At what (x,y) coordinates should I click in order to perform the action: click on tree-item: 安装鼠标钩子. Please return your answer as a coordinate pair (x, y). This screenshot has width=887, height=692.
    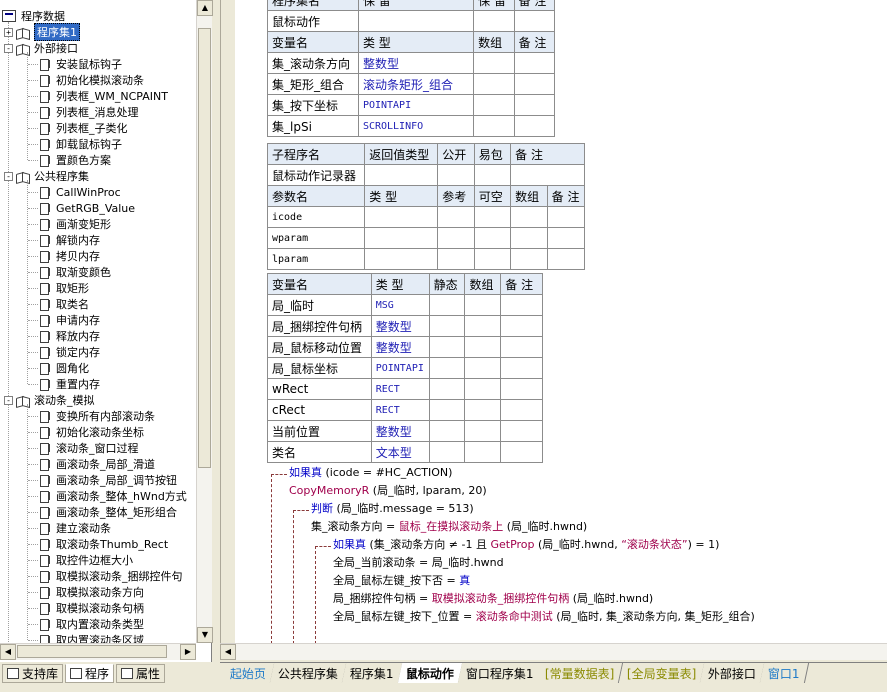
    Looking at the image, I should click on (81, 64).